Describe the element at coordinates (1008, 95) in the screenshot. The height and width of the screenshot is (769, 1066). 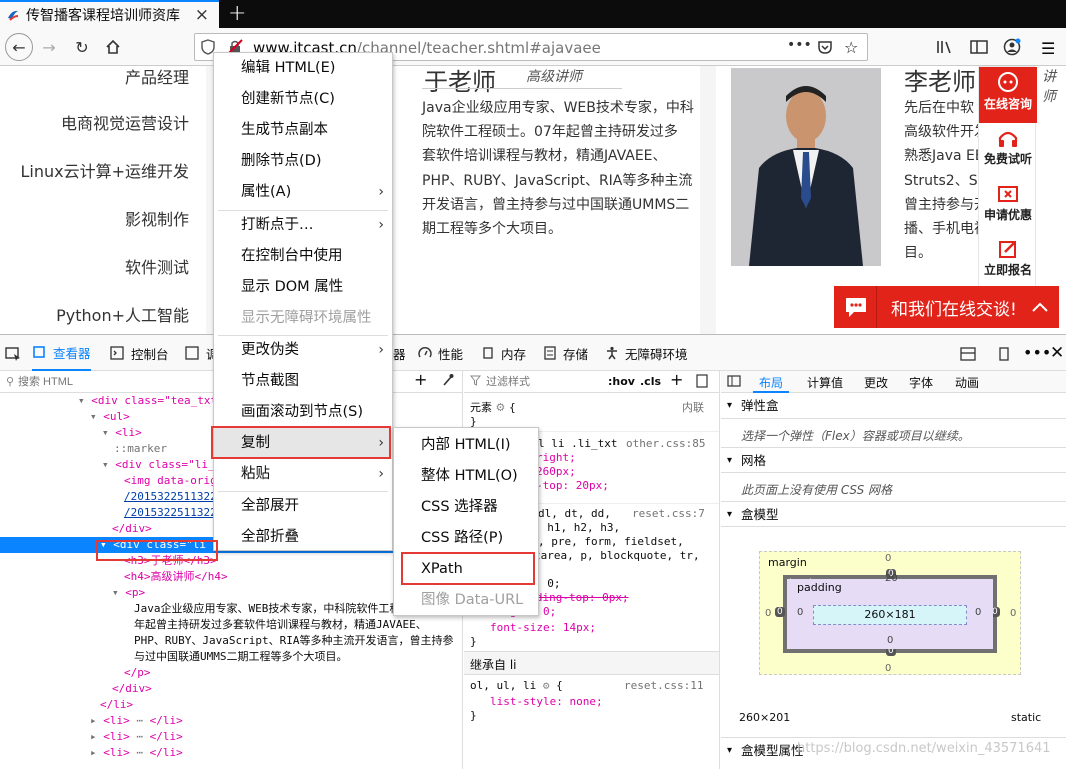
I see `consult-button: 在线咨询` at that location.